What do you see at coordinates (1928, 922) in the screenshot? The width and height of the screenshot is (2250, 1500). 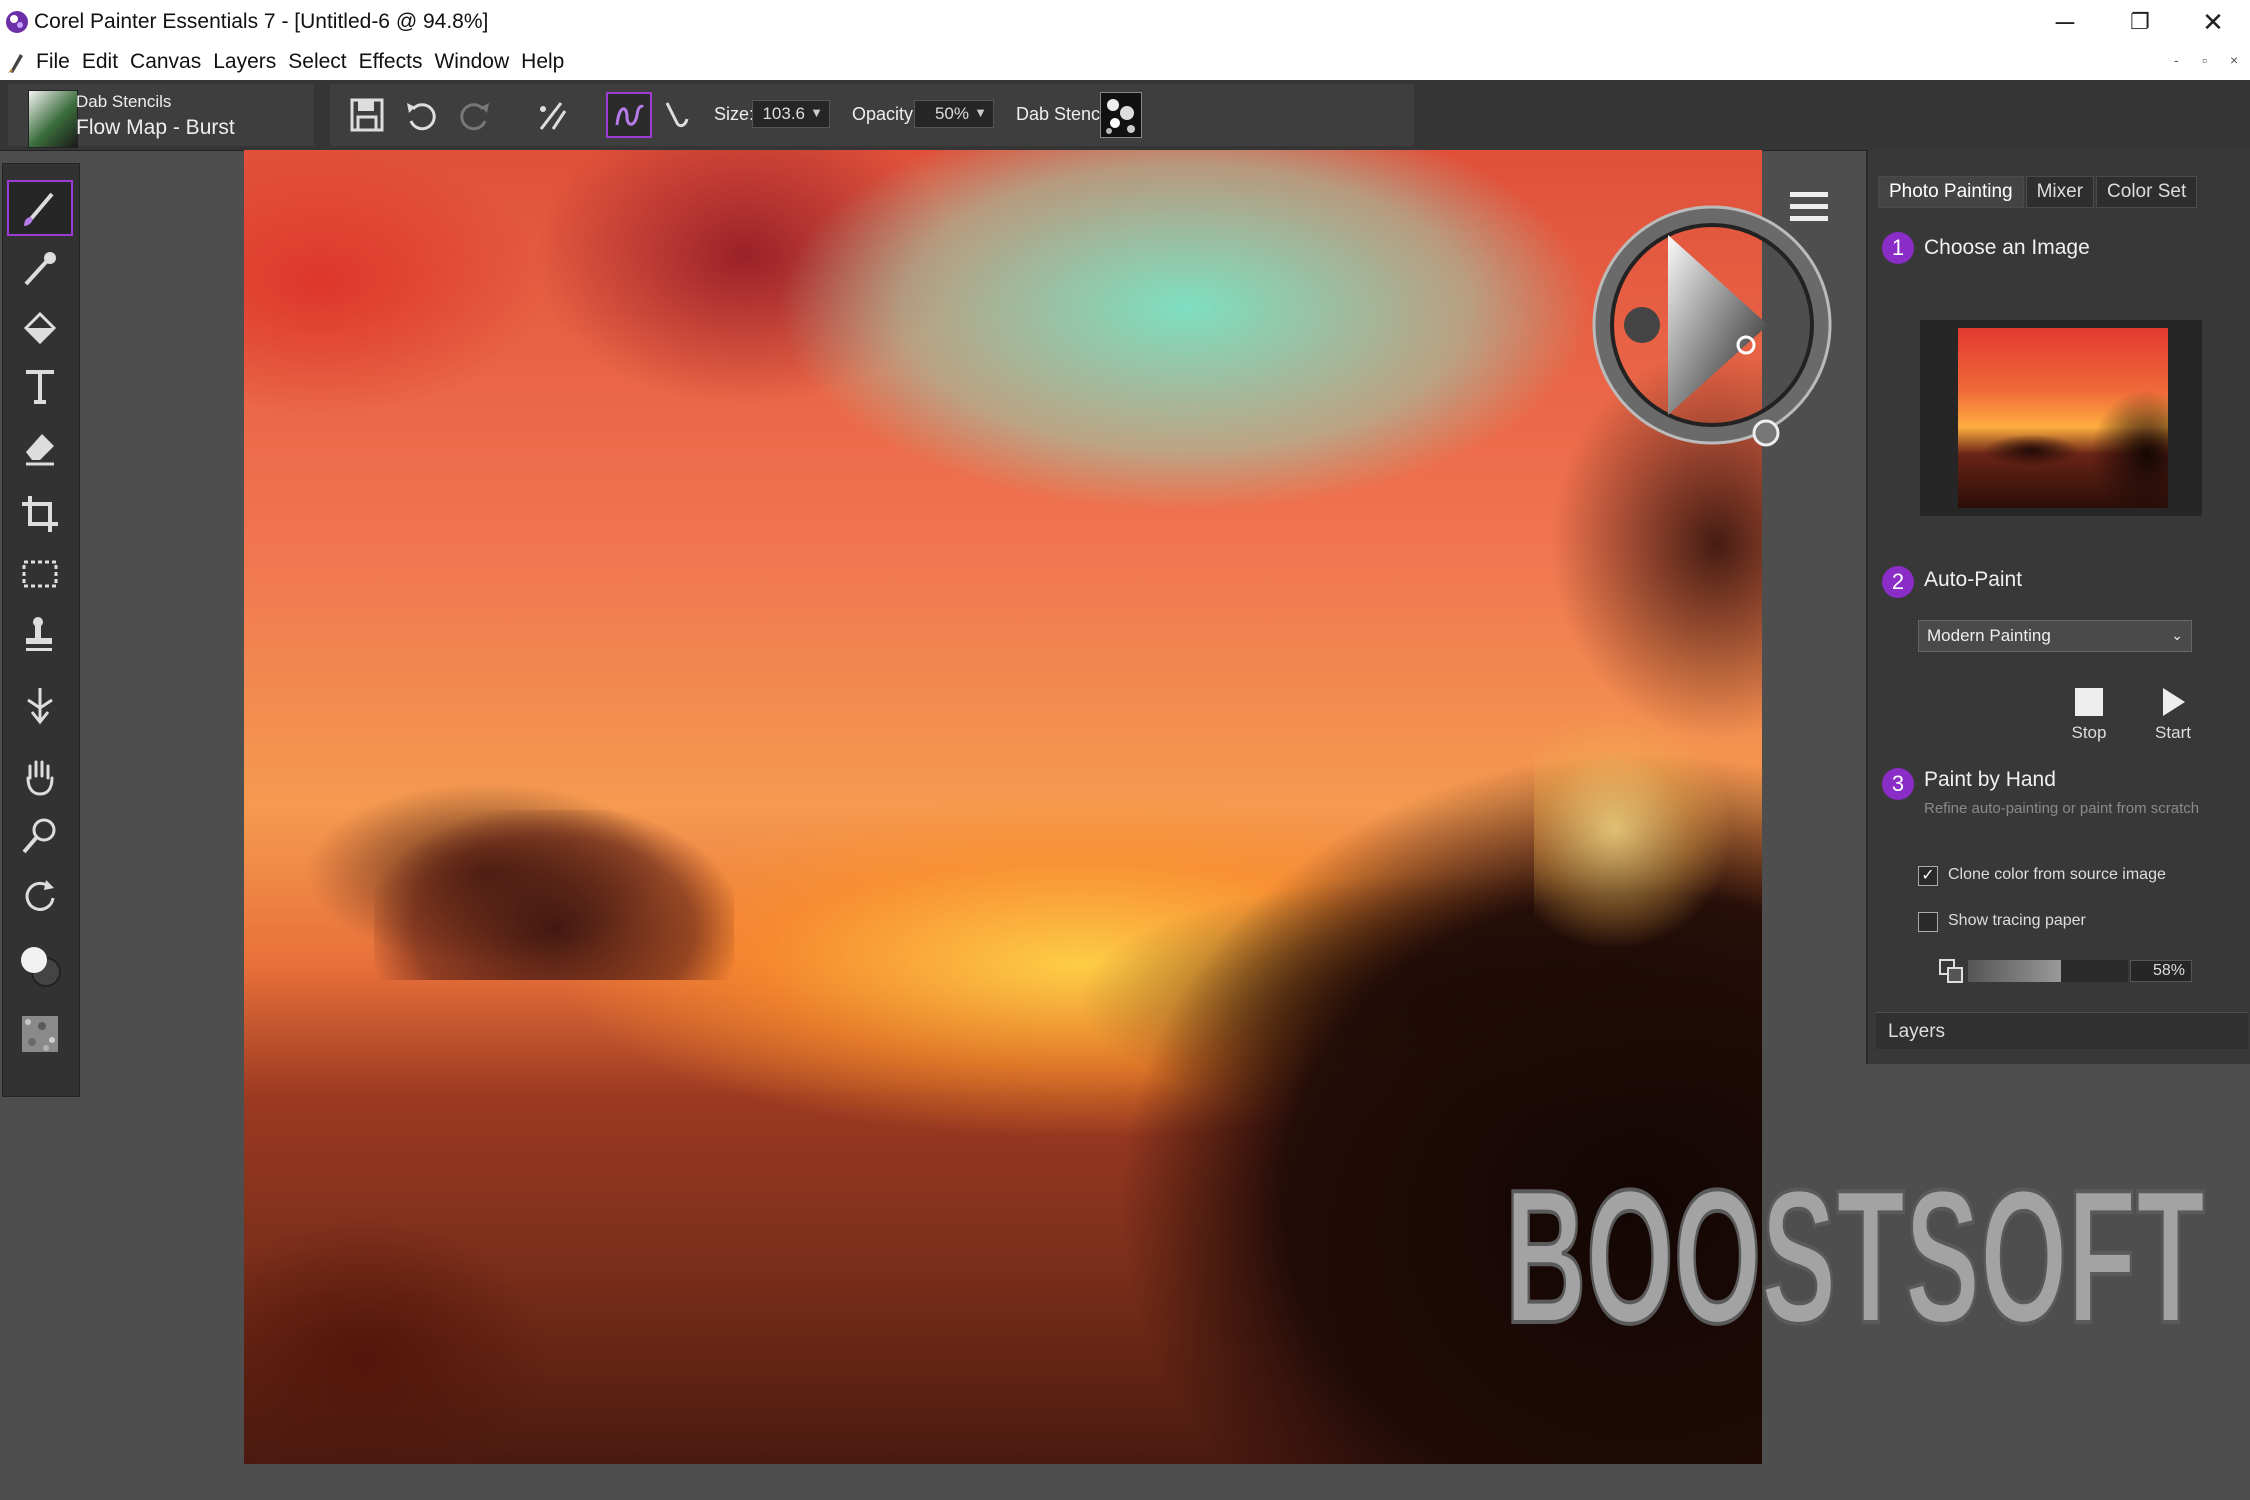 I see `tracing-paper-checkbox` at bounding box center [1928, 922].